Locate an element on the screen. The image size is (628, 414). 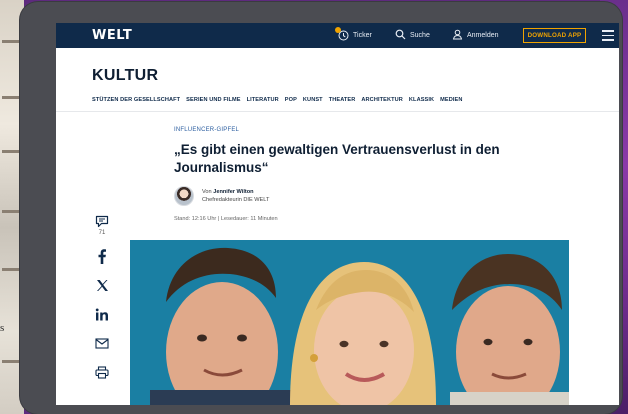
section-title: KULTUR is located at coordinates (125, 76).